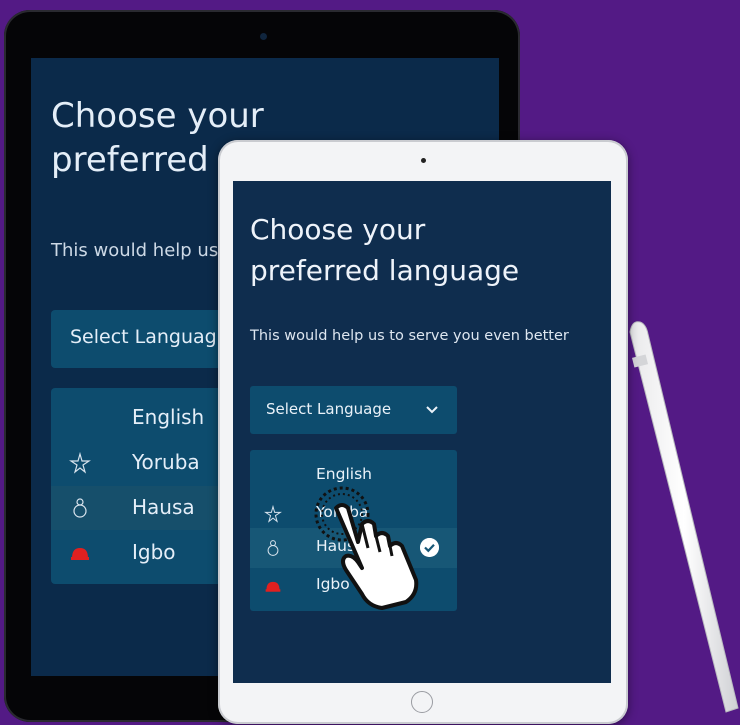 This screenshot has width=740, height=725. Describe the element at coordinates (384, 250) in the screenshot. I see `page-title: Choose your preferred language` at that location.